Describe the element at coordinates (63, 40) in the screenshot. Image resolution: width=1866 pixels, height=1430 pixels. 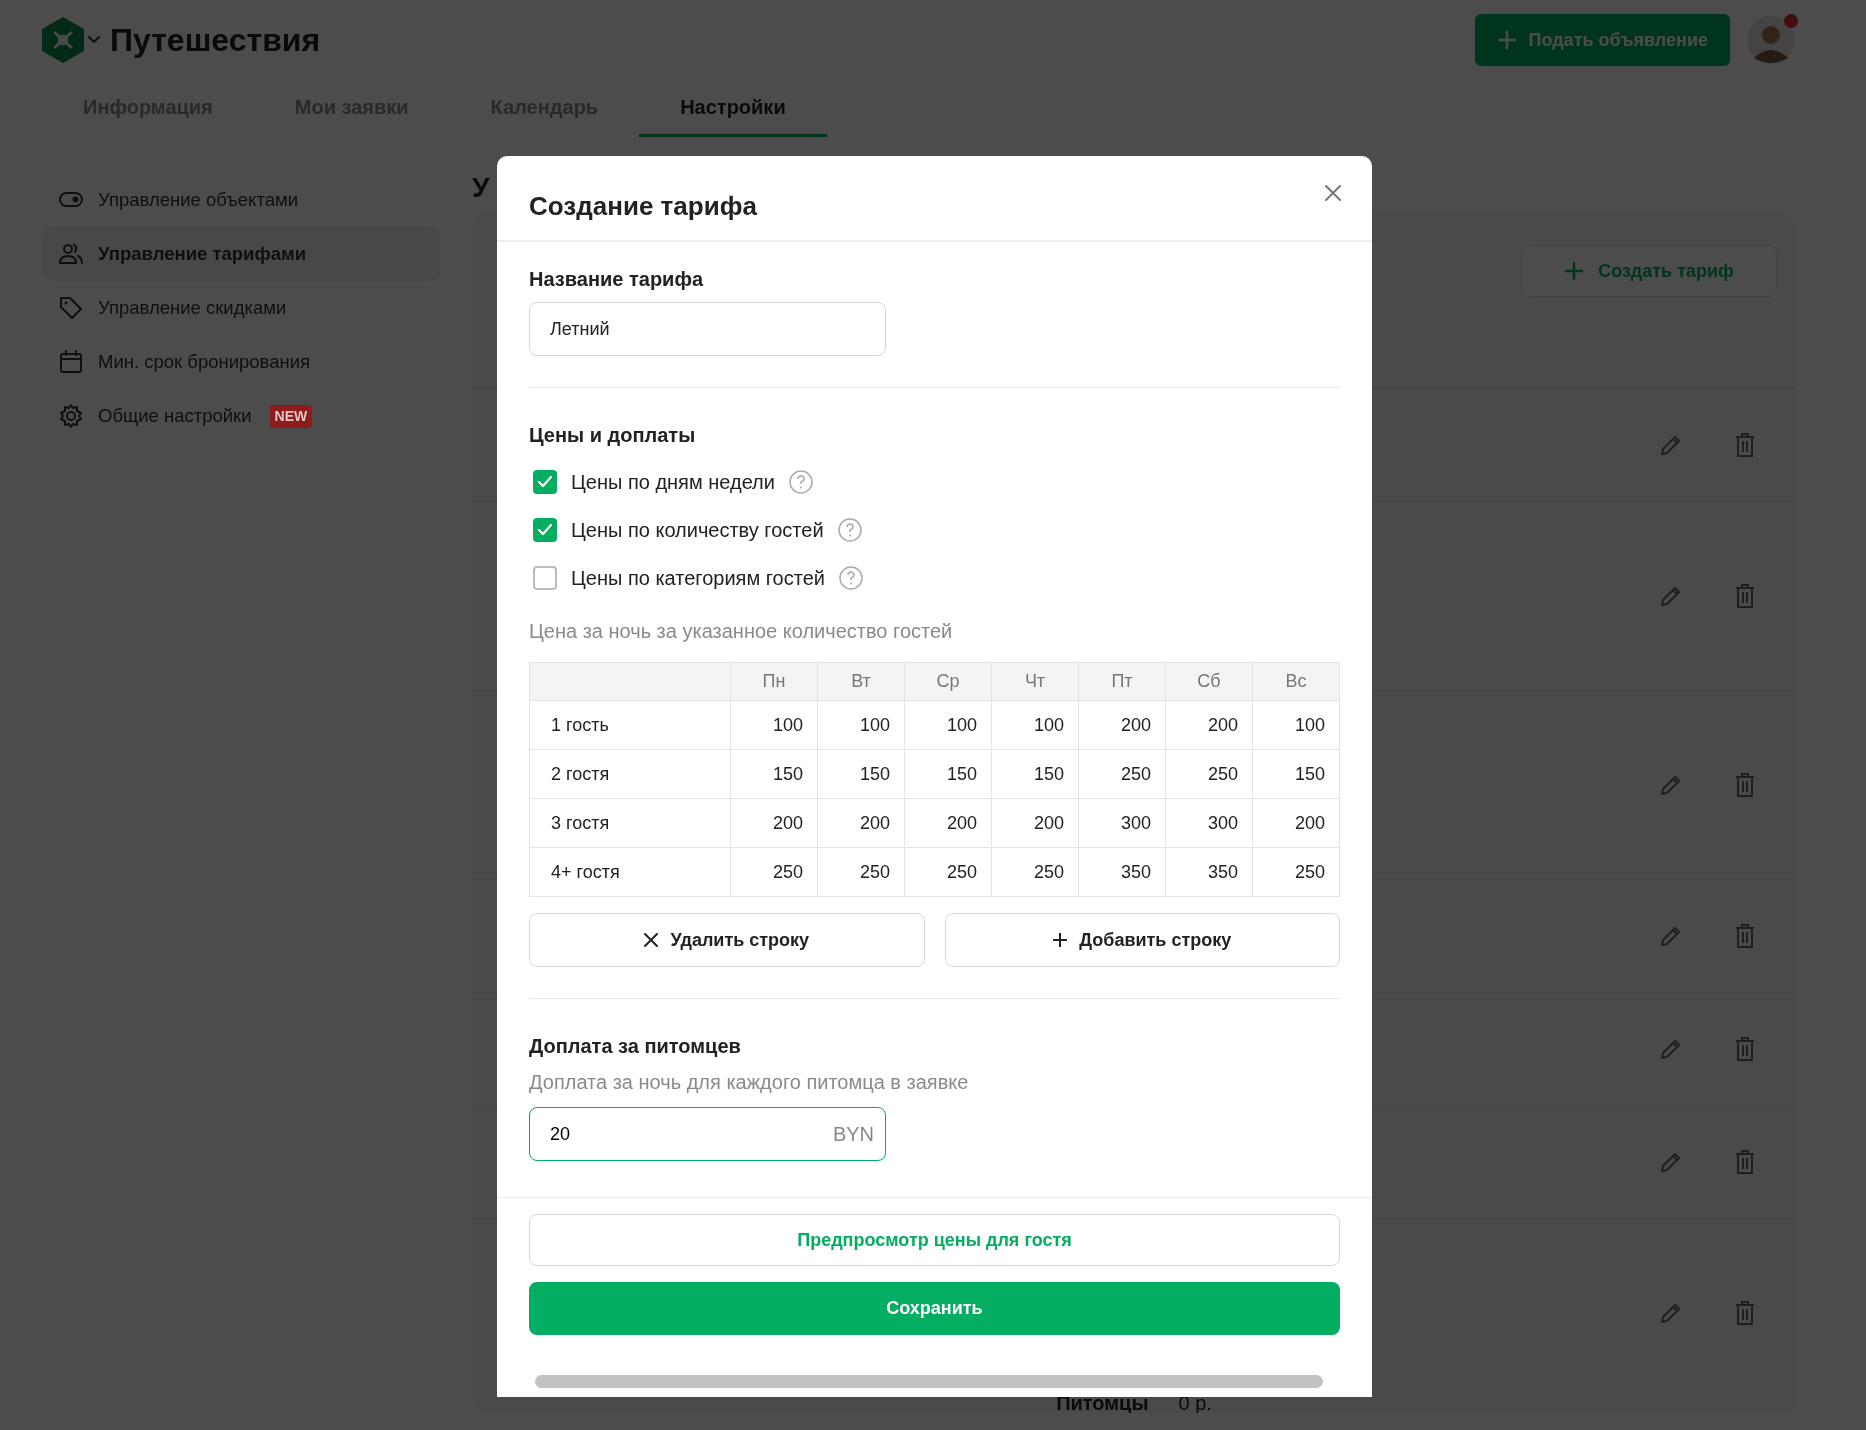
I see `logo-icon` at that location.